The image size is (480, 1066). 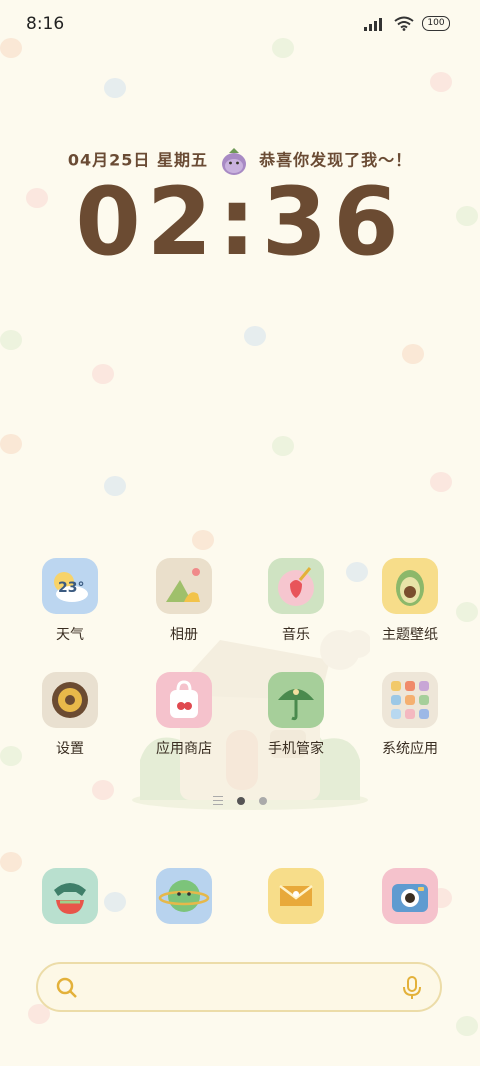 I want to click on music-icon, so click(x=296, y=586).